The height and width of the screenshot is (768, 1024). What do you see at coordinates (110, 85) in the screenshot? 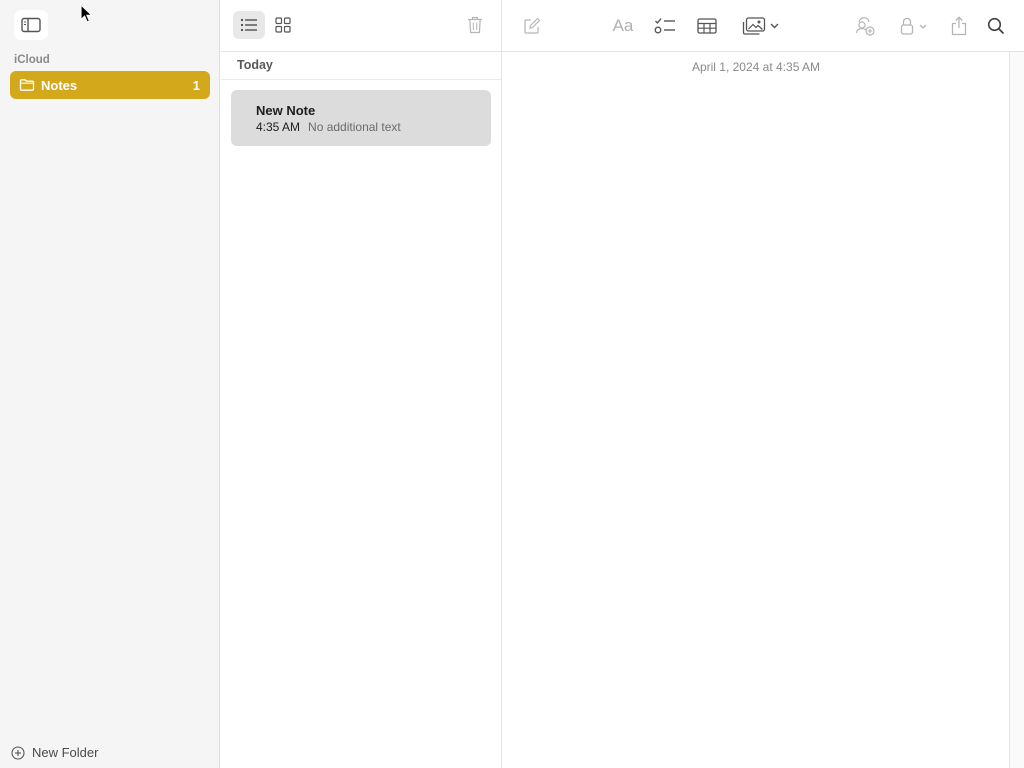
I see `sidebar-item-notes: Notes 1` at bounding box center [110, 85].